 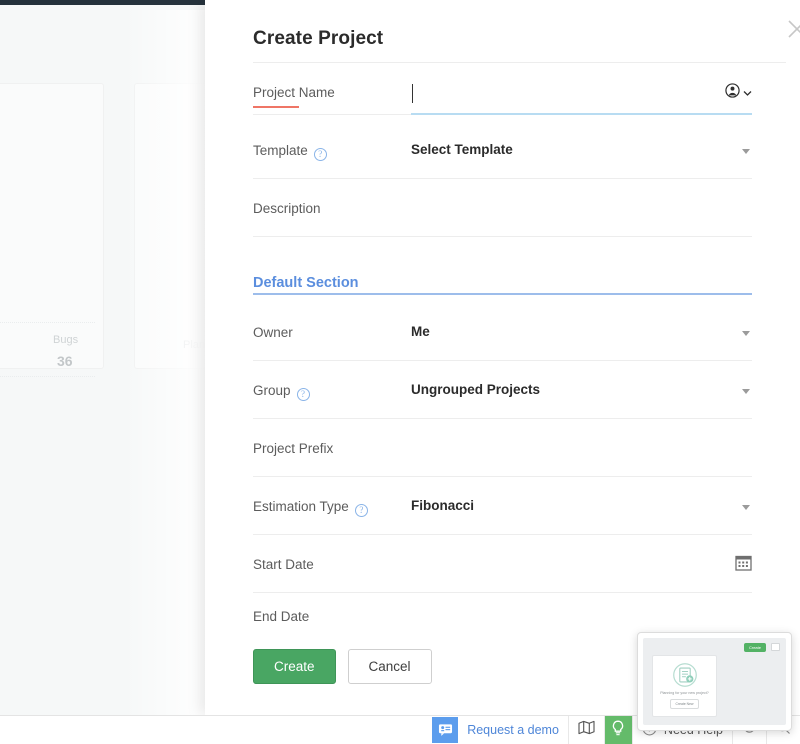 I want to click on default-section-rule, so click(x=502, y=294).